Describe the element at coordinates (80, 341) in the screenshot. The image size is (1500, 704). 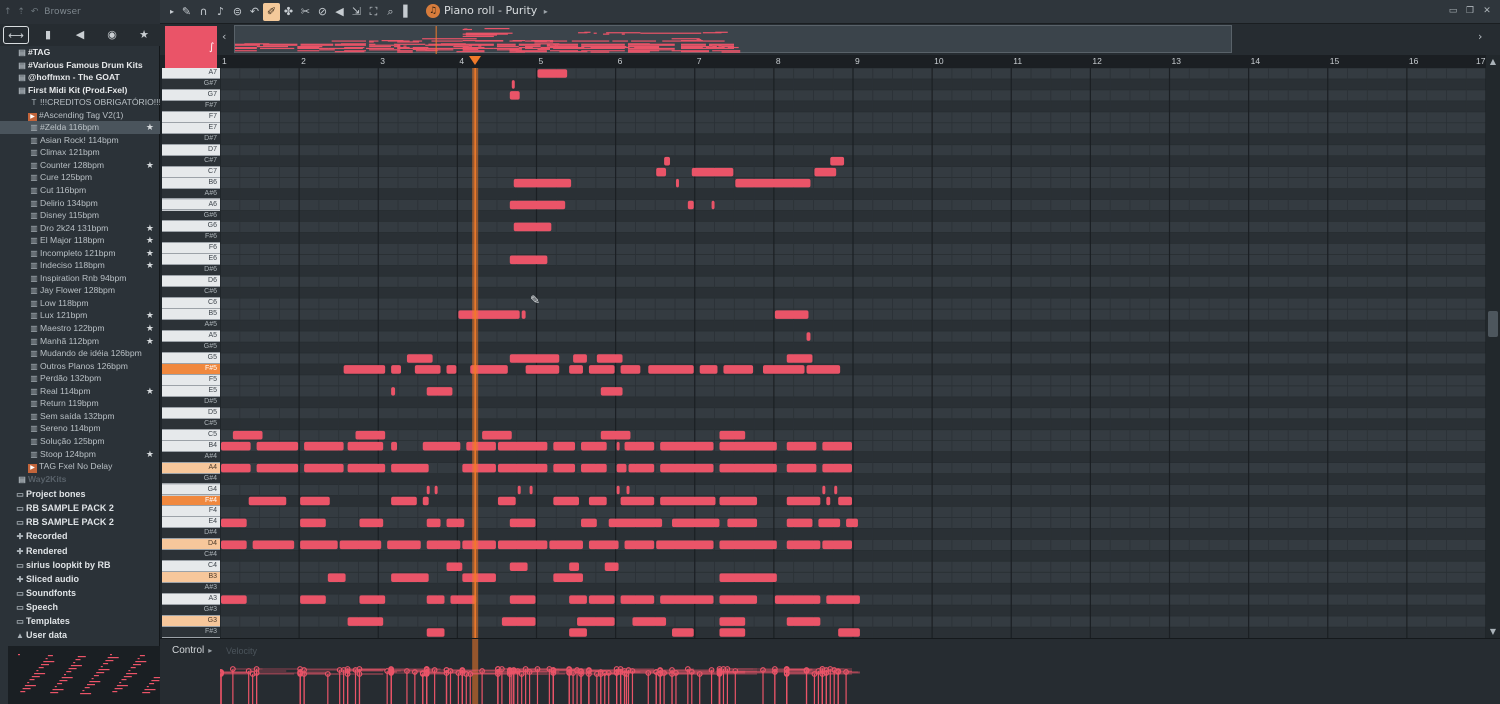
I see `browser-item-manh-112bpm: ▥ Manhã 112bpm ★` at that location.